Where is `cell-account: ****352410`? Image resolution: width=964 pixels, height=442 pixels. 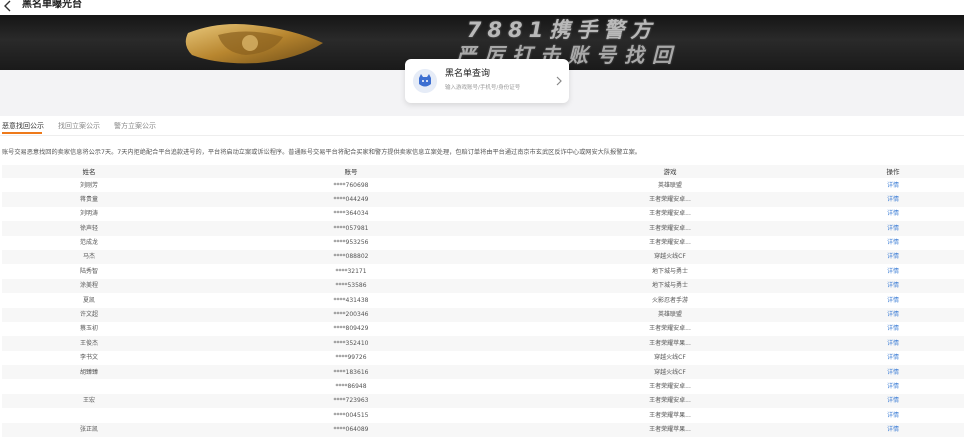
cell-account: ****352410 is located at coordinates (351, 343).